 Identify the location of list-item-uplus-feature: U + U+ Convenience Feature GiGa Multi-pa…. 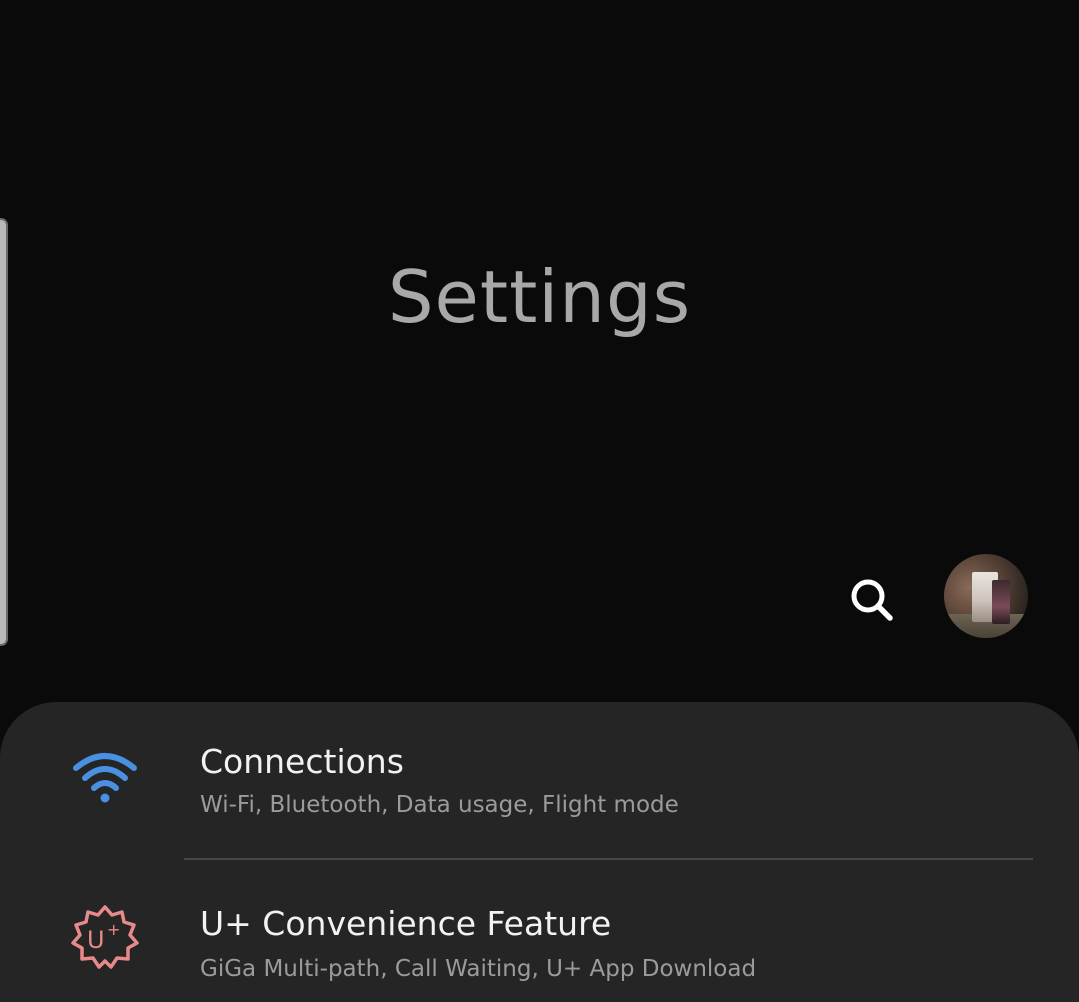
(539, 932).